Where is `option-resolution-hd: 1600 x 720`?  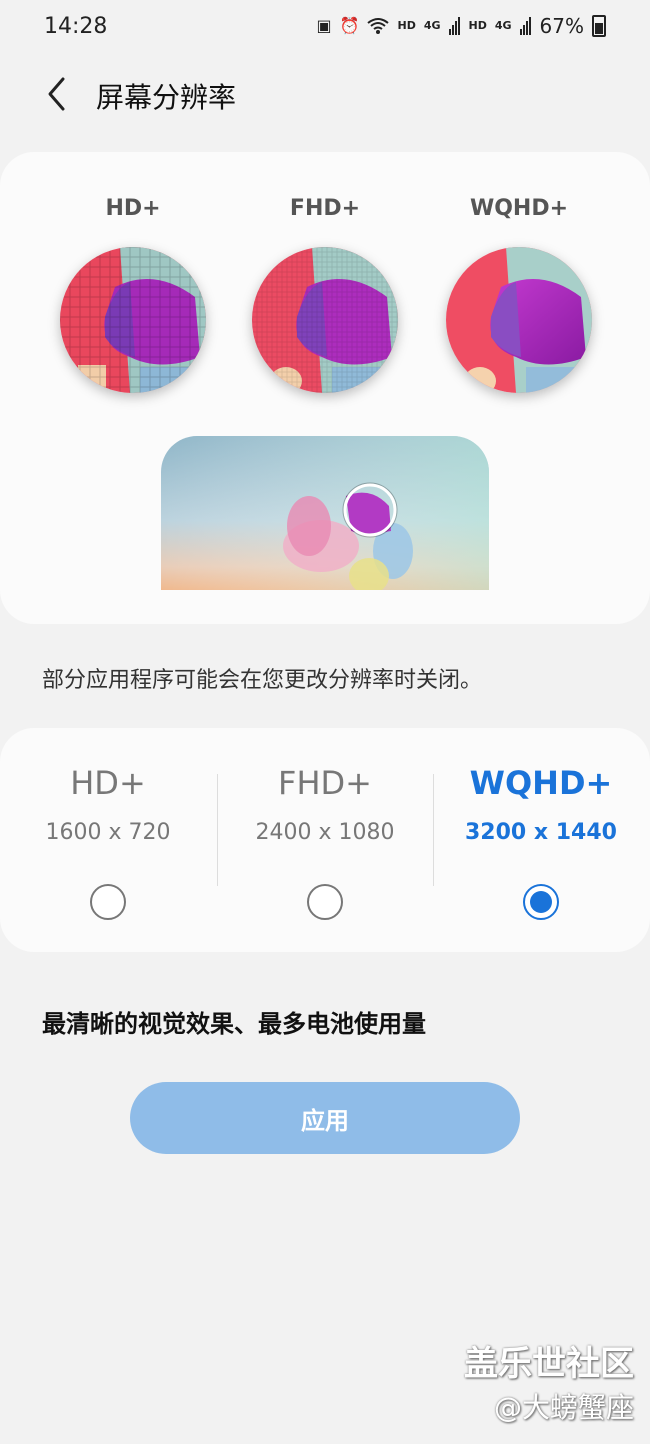 option-resolution-hd: 1600 x 720 is located at coordinates (108, 832).